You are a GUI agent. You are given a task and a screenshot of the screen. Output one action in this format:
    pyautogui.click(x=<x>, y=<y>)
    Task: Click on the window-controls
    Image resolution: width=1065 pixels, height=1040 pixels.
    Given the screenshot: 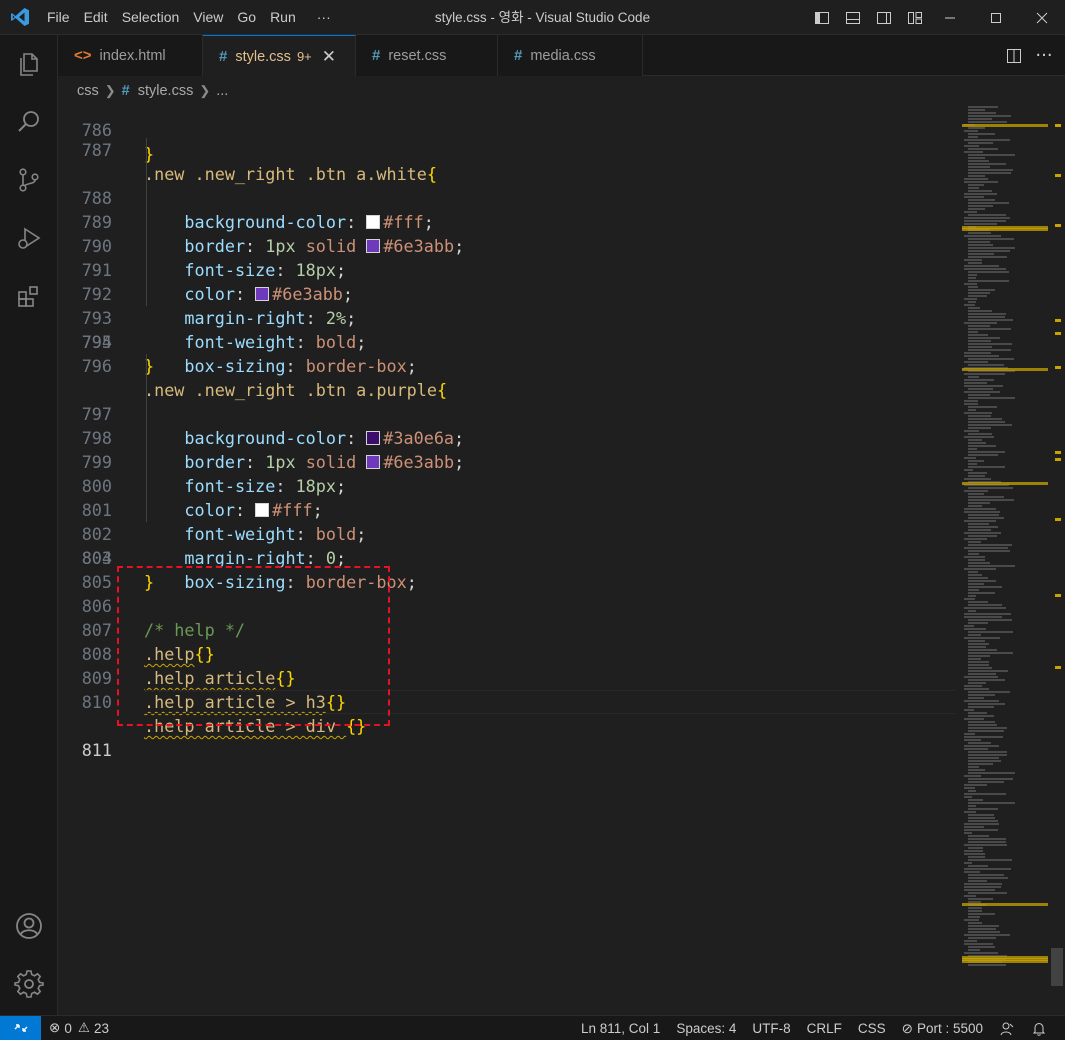 What is the action you would take?
    pyautogui.click(x=996, y=17)
    